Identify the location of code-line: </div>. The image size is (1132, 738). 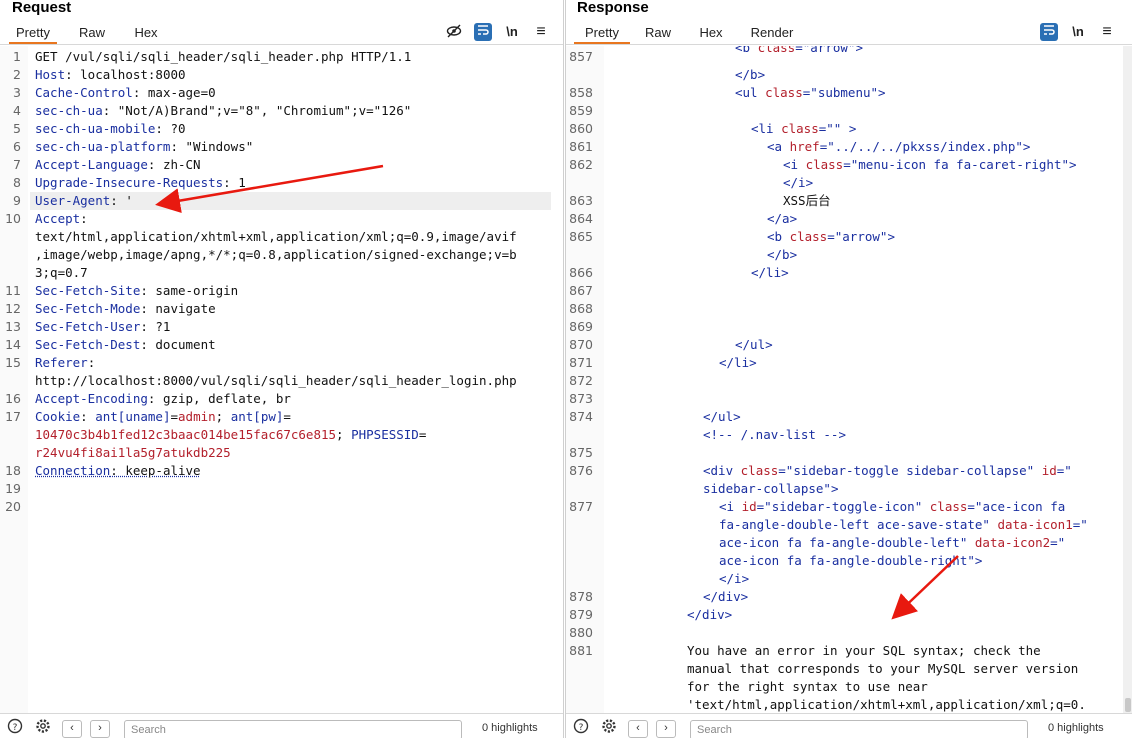
(725, 597).